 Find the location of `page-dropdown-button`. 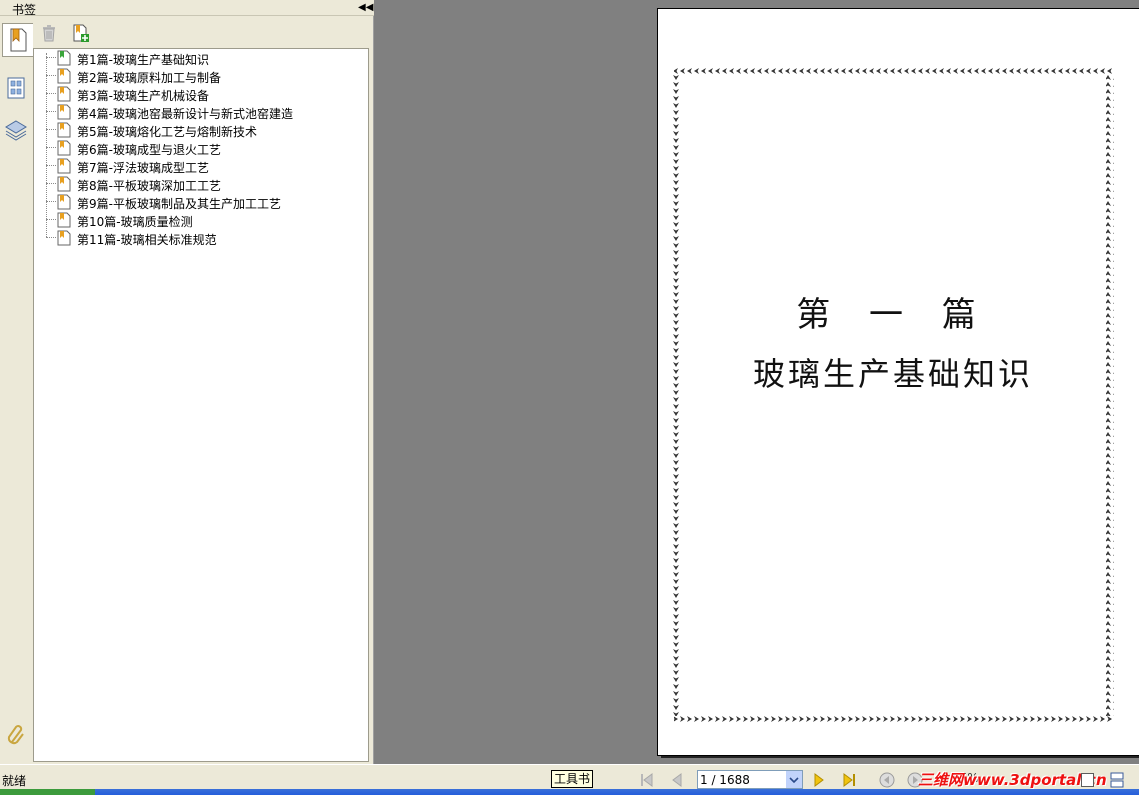

page-dropdown-button is located at coordinates (794, 779).